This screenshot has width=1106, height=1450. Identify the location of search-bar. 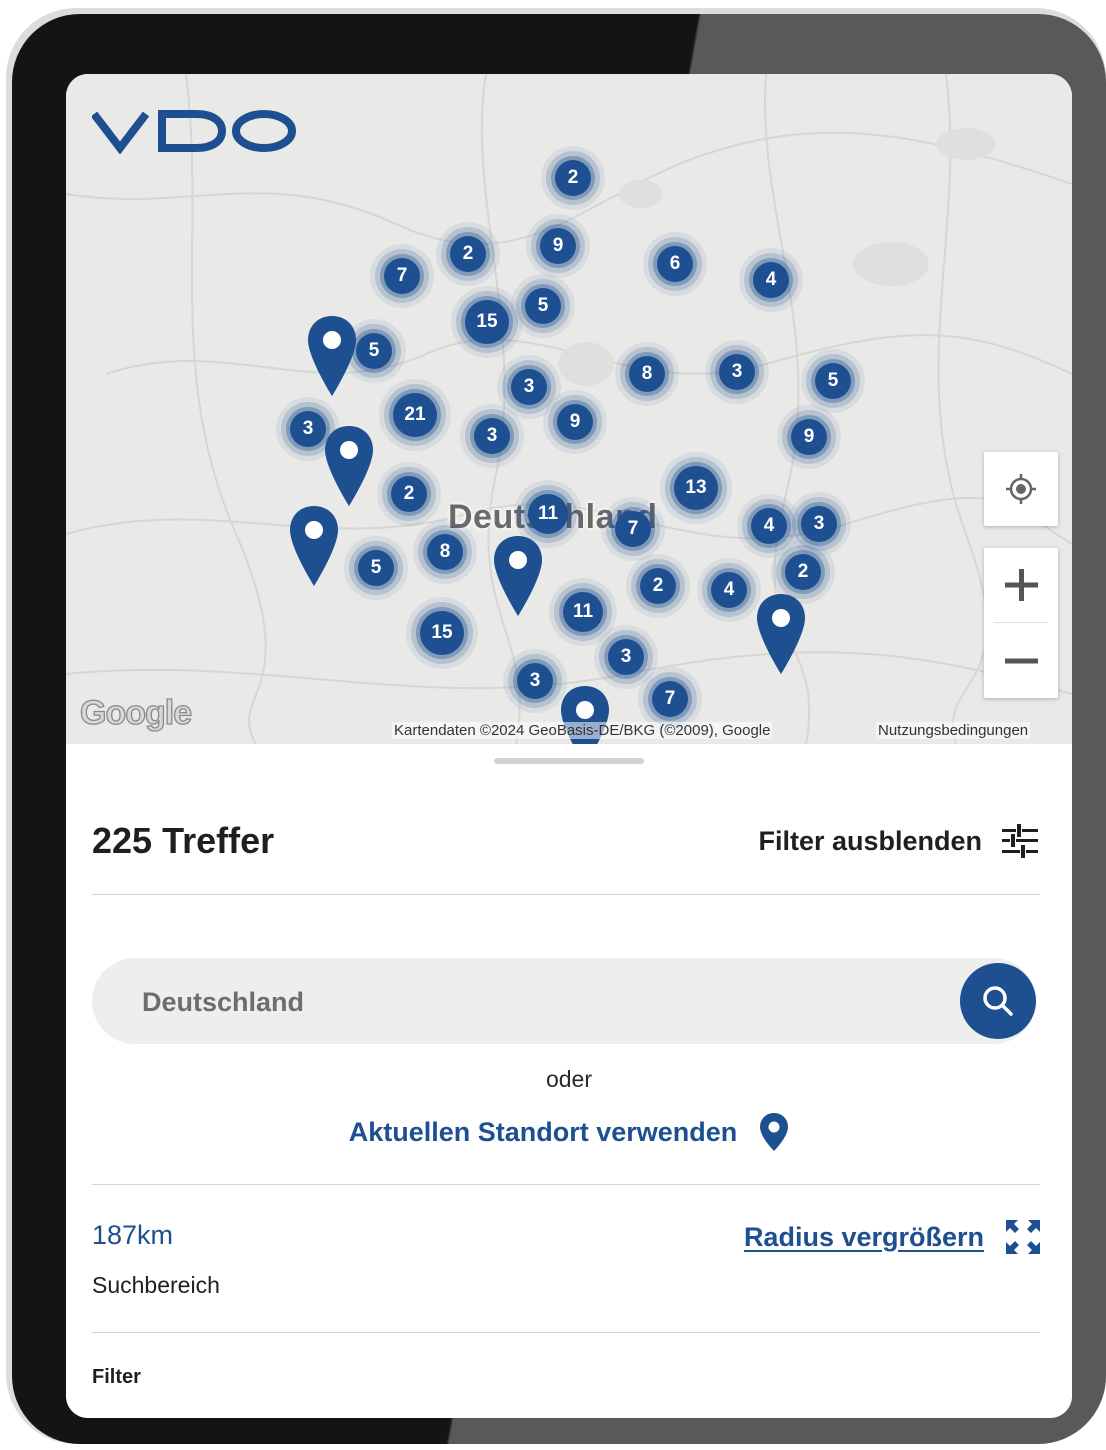
(564, 1002).